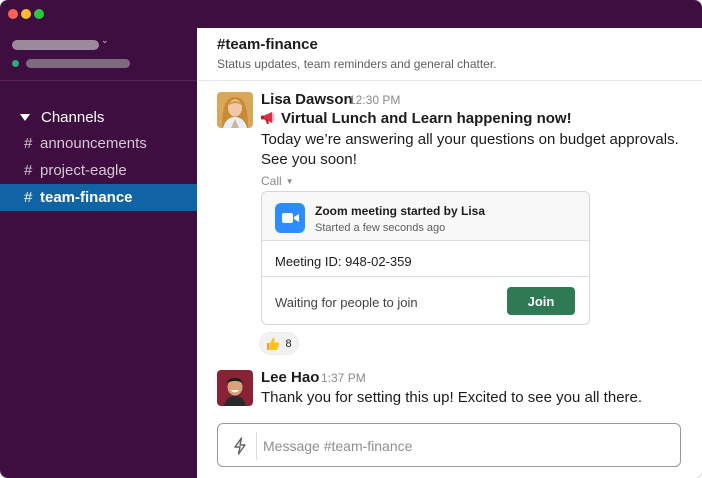 The height and width of the screenshot is (478, 702). What do you see at coordinates (13, 14) in the screenshot?
I see `close-window-button` at bounding box center [13, 14].